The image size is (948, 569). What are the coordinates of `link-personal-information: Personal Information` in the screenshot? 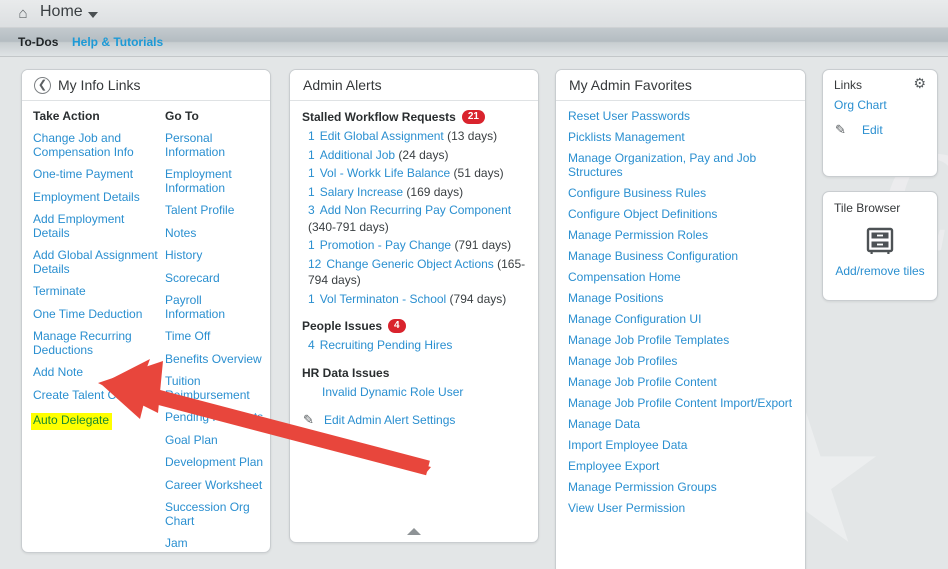 It's located at (215, 145).